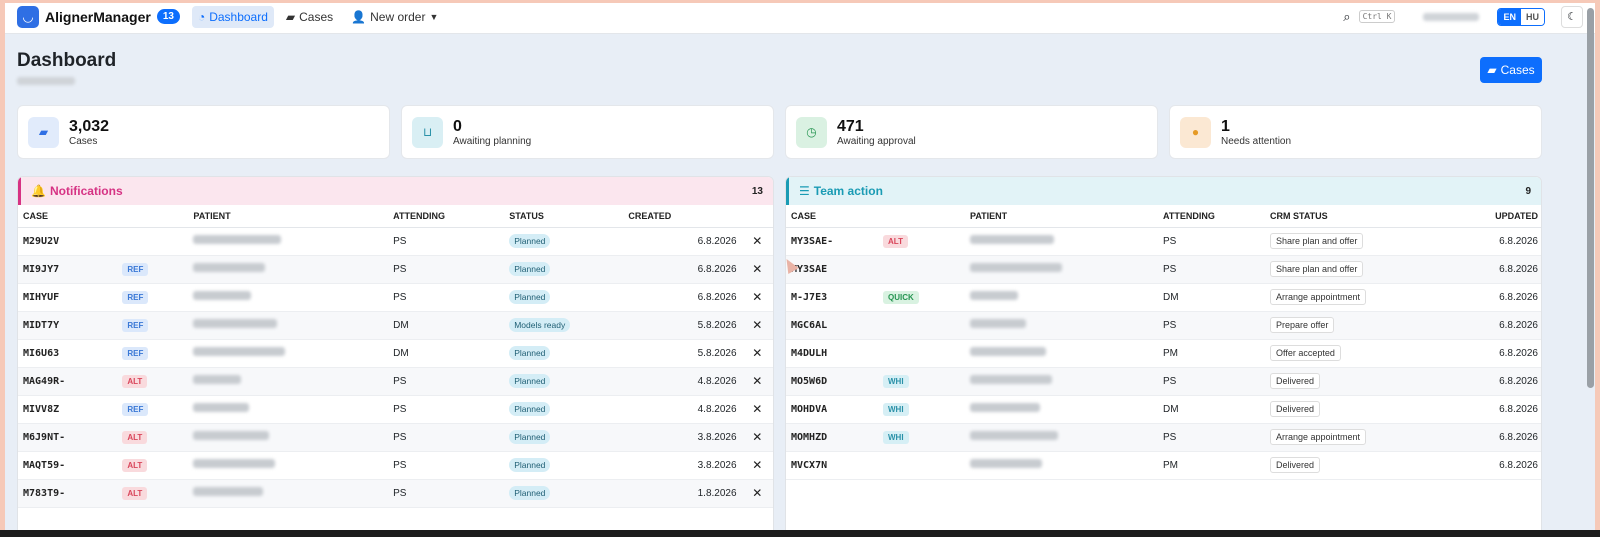 This screenshot has height=537, width=1600. I want to click on case-code: MIVV8Z, so click(41, 409).